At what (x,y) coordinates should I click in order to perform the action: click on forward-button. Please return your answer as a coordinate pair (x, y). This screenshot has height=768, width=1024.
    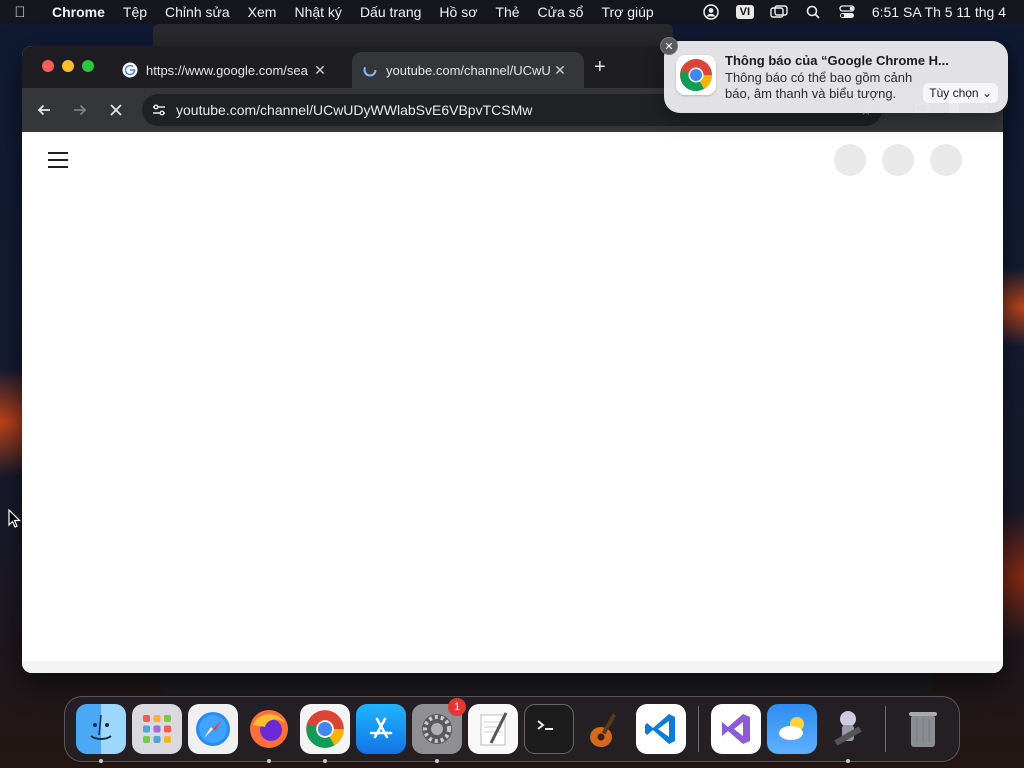
    Looking at the image, I should click on (80, 110).